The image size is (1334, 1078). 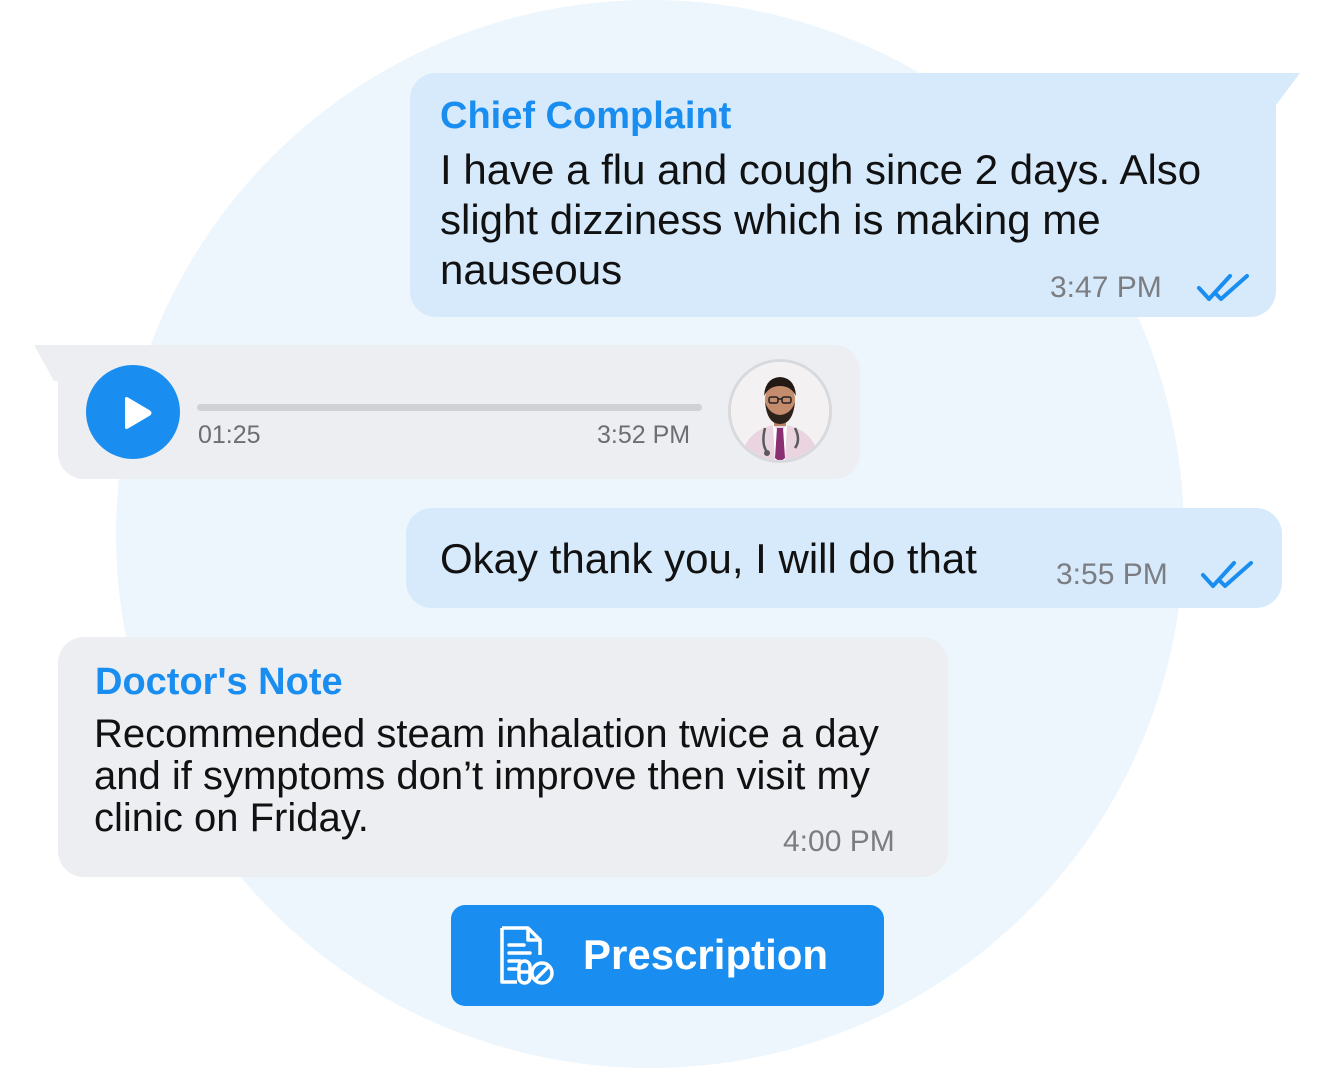 I want to click on audio-duration: 01:25, so click(x=229, y=435).